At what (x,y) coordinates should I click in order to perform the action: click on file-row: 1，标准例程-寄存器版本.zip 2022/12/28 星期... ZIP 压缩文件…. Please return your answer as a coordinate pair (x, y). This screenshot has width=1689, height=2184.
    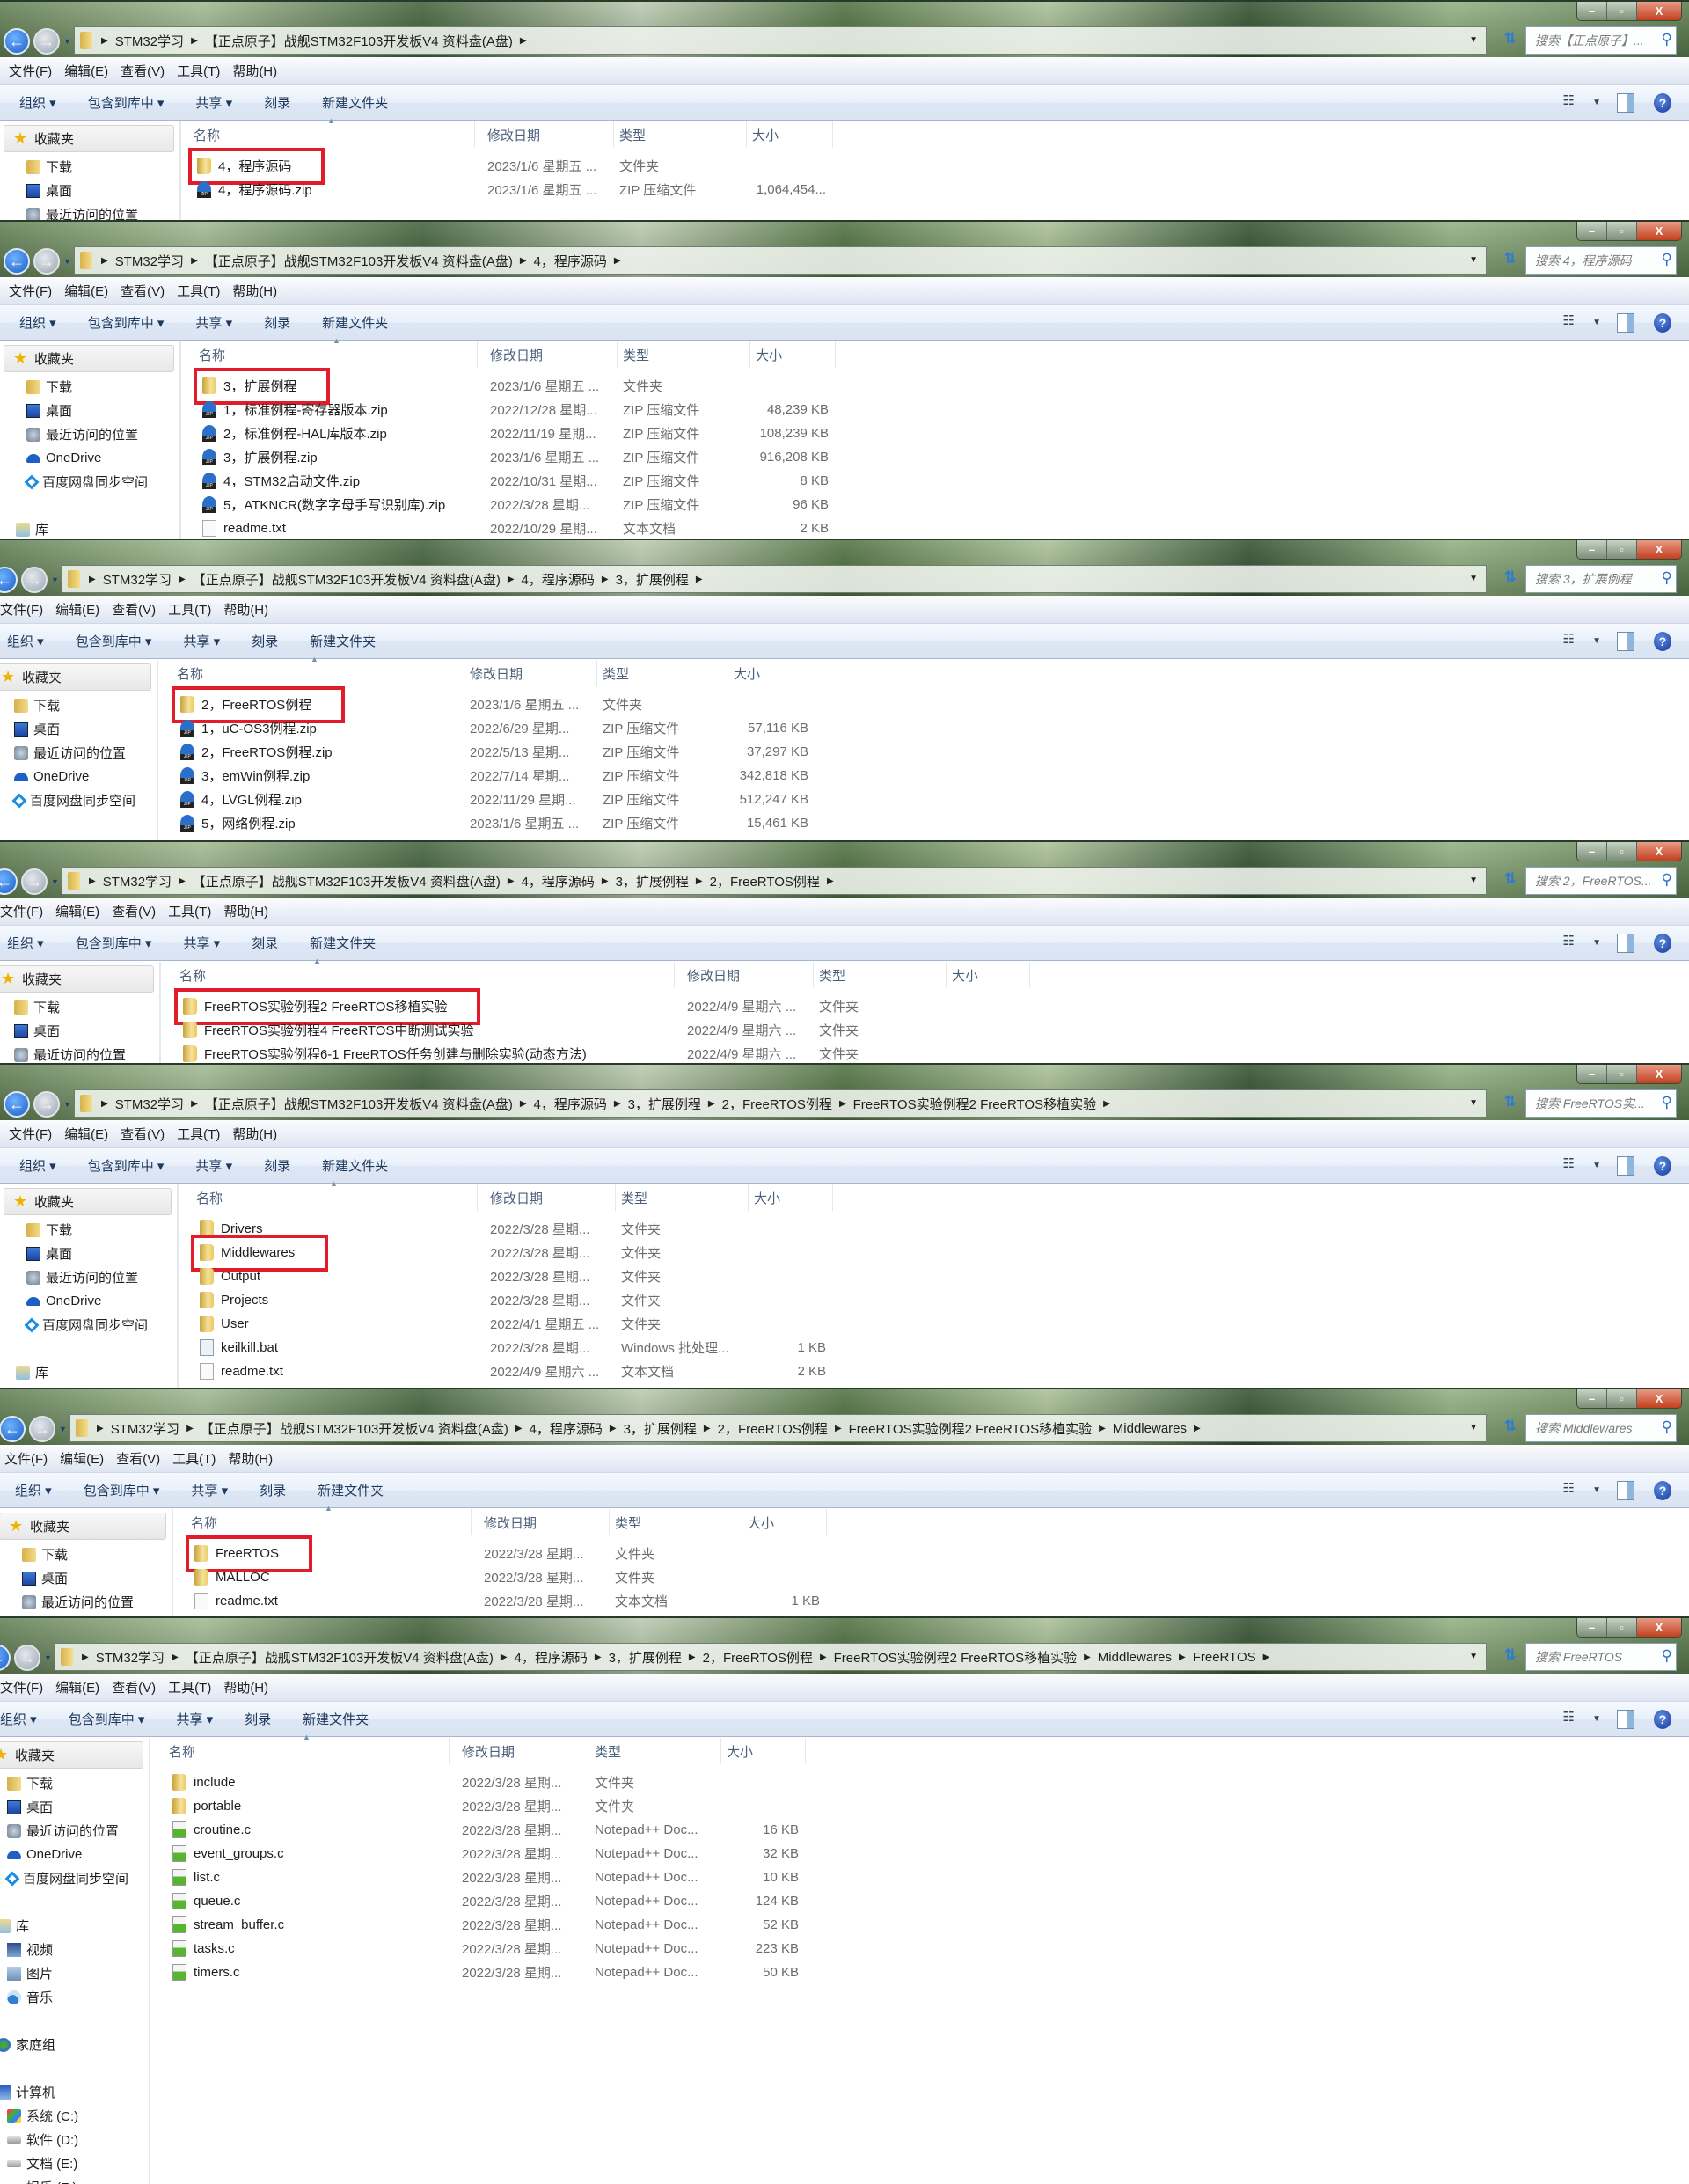
    Looking at the image, I should click on (516, 409).